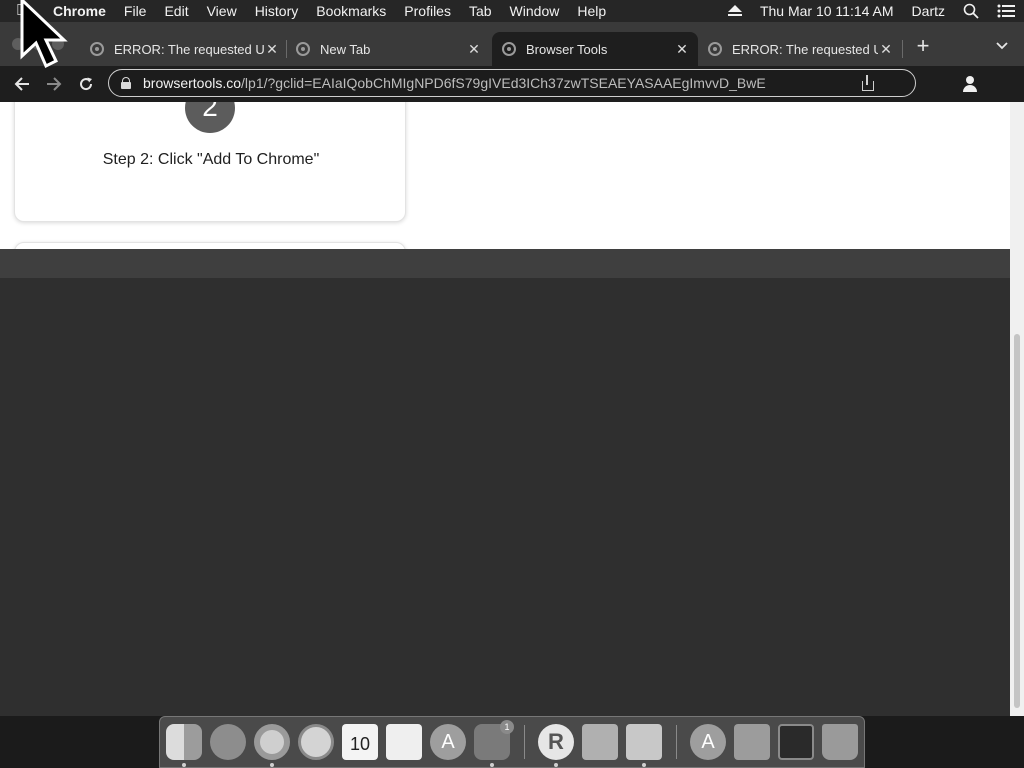 This screenshot has height=768, width=1024. What do you see at coordinates (507, 727) in the screenshot?
I see `notification-badge: 1` at bounding box center [507, 727].